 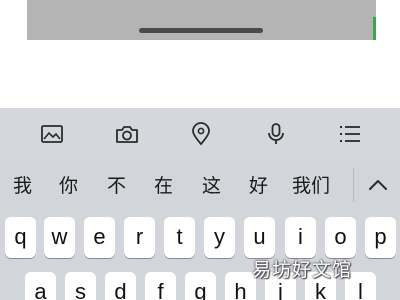 I want to click on candidate-word: 不, so click(x=116, y=186).